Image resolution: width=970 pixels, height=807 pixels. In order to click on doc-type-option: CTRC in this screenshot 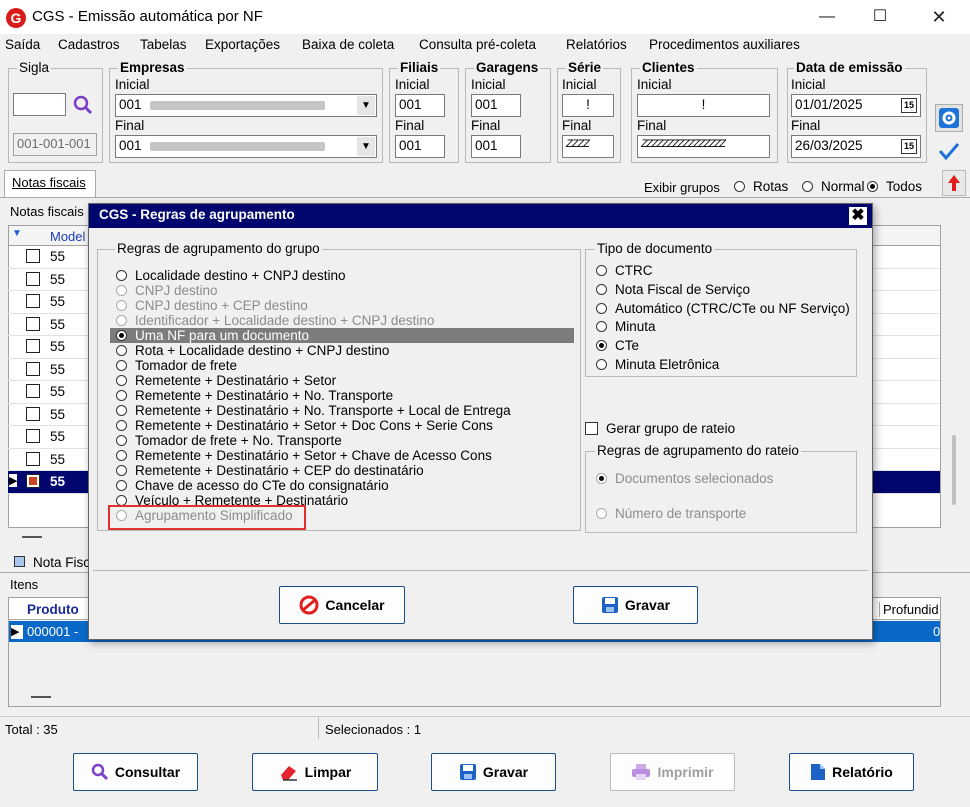, I will do `click(624, 270)`.